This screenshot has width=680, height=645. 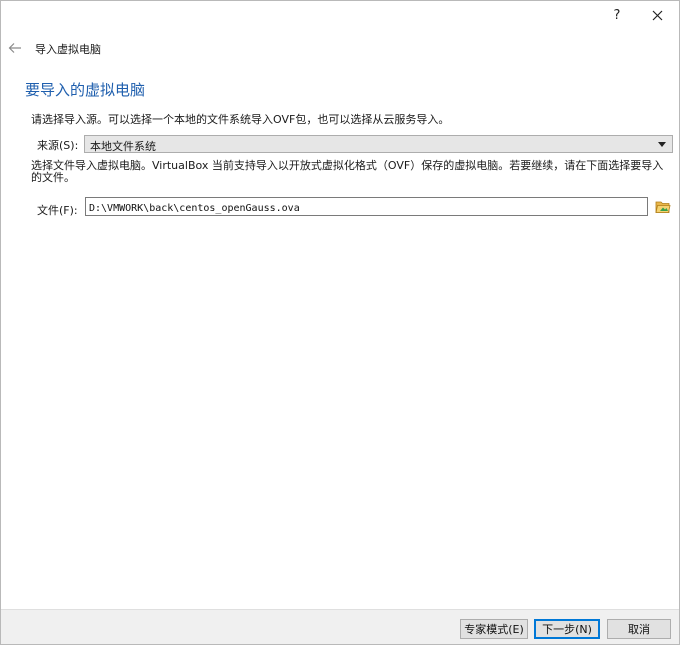 What do you see at coordinates (340, 626) in the screenshot?
I see `button-bar: 专家模式(E) 下一步(N) 取消` at bounding box center [340, 626].